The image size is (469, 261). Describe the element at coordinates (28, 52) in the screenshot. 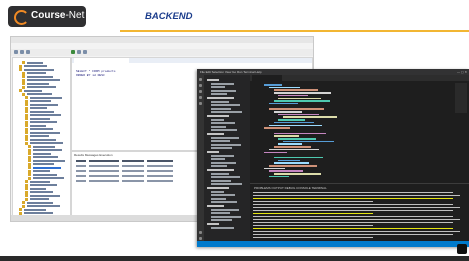

I see `save-button` at that location.